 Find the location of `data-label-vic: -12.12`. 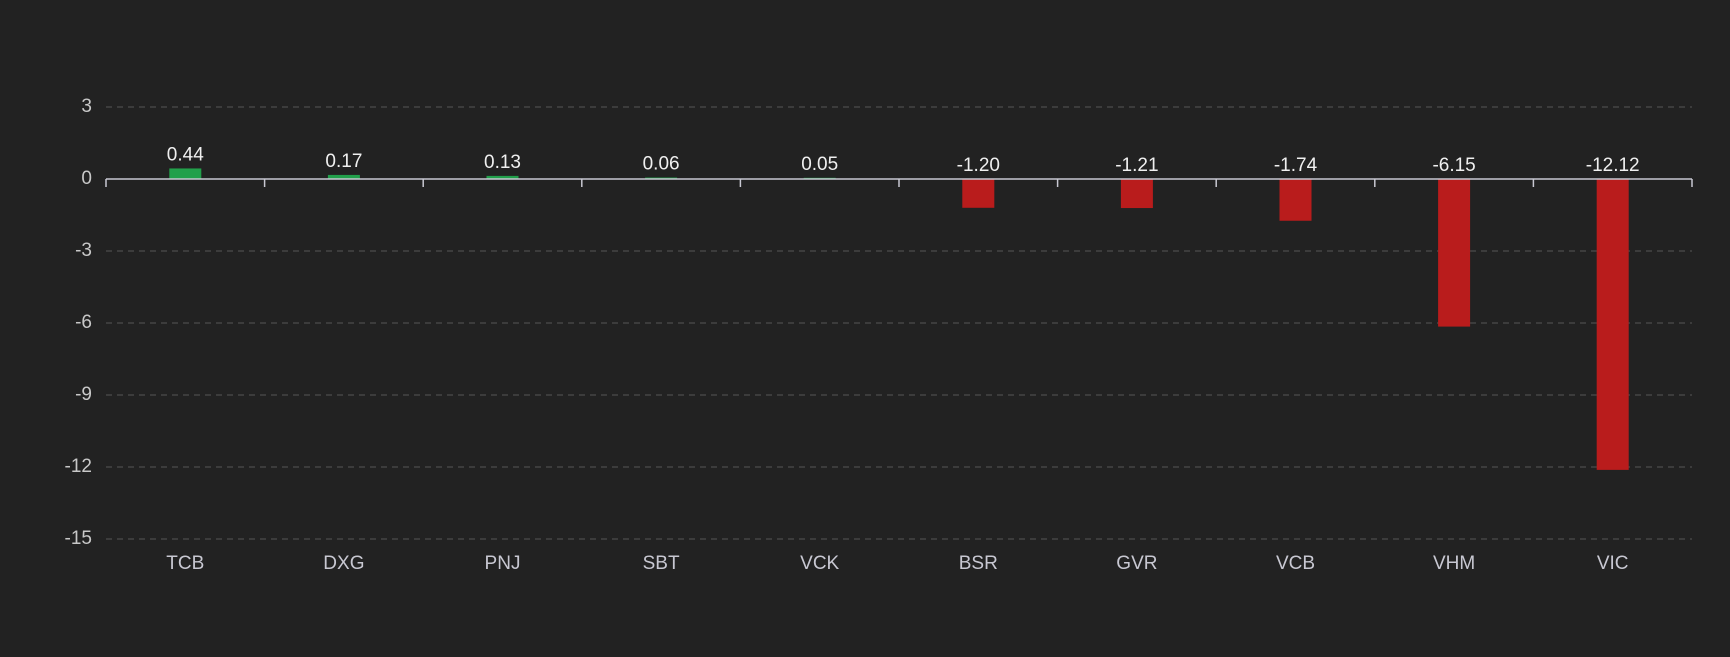

data-label-vic: -12.12 is located at coordinates (1613, 165).